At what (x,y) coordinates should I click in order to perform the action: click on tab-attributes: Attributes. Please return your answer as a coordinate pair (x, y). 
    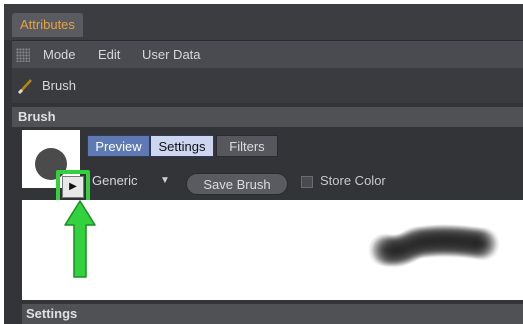
    Looking at the image, I should click on (47, 25).